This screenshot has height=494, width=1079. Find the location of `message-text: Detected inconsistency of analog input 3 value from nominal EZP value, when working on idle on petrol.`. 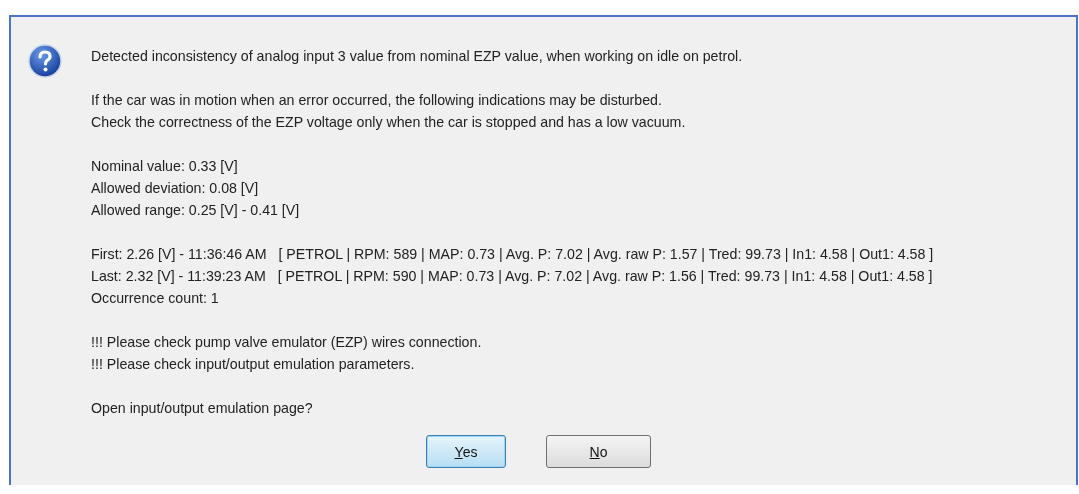

message-text: Detected inconsistency of analog input 3 value from nominal EZP value, when working on idle on petrol. is located at coordinates (417, 56).